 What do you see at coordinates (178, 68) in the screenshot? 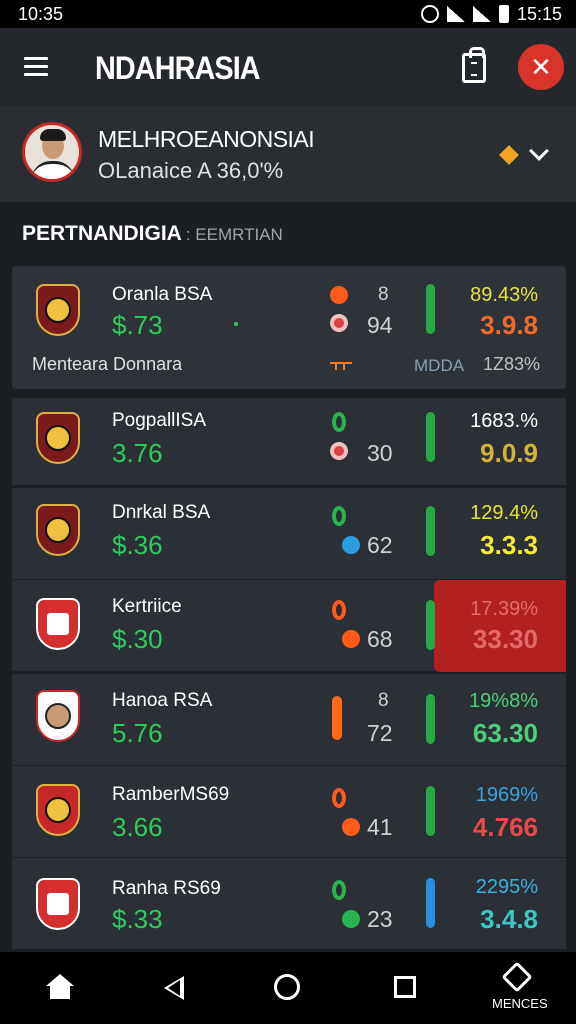
I see `app-title: NDAHRASIA` at bounding box center [178, 68].